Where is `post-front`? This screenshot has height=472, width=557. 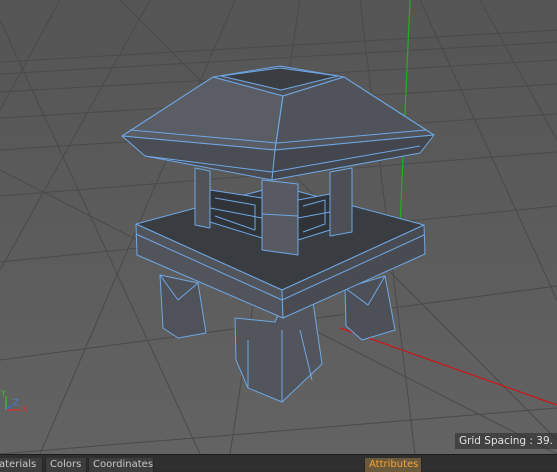 post-front is located at coordinates (280, 217).